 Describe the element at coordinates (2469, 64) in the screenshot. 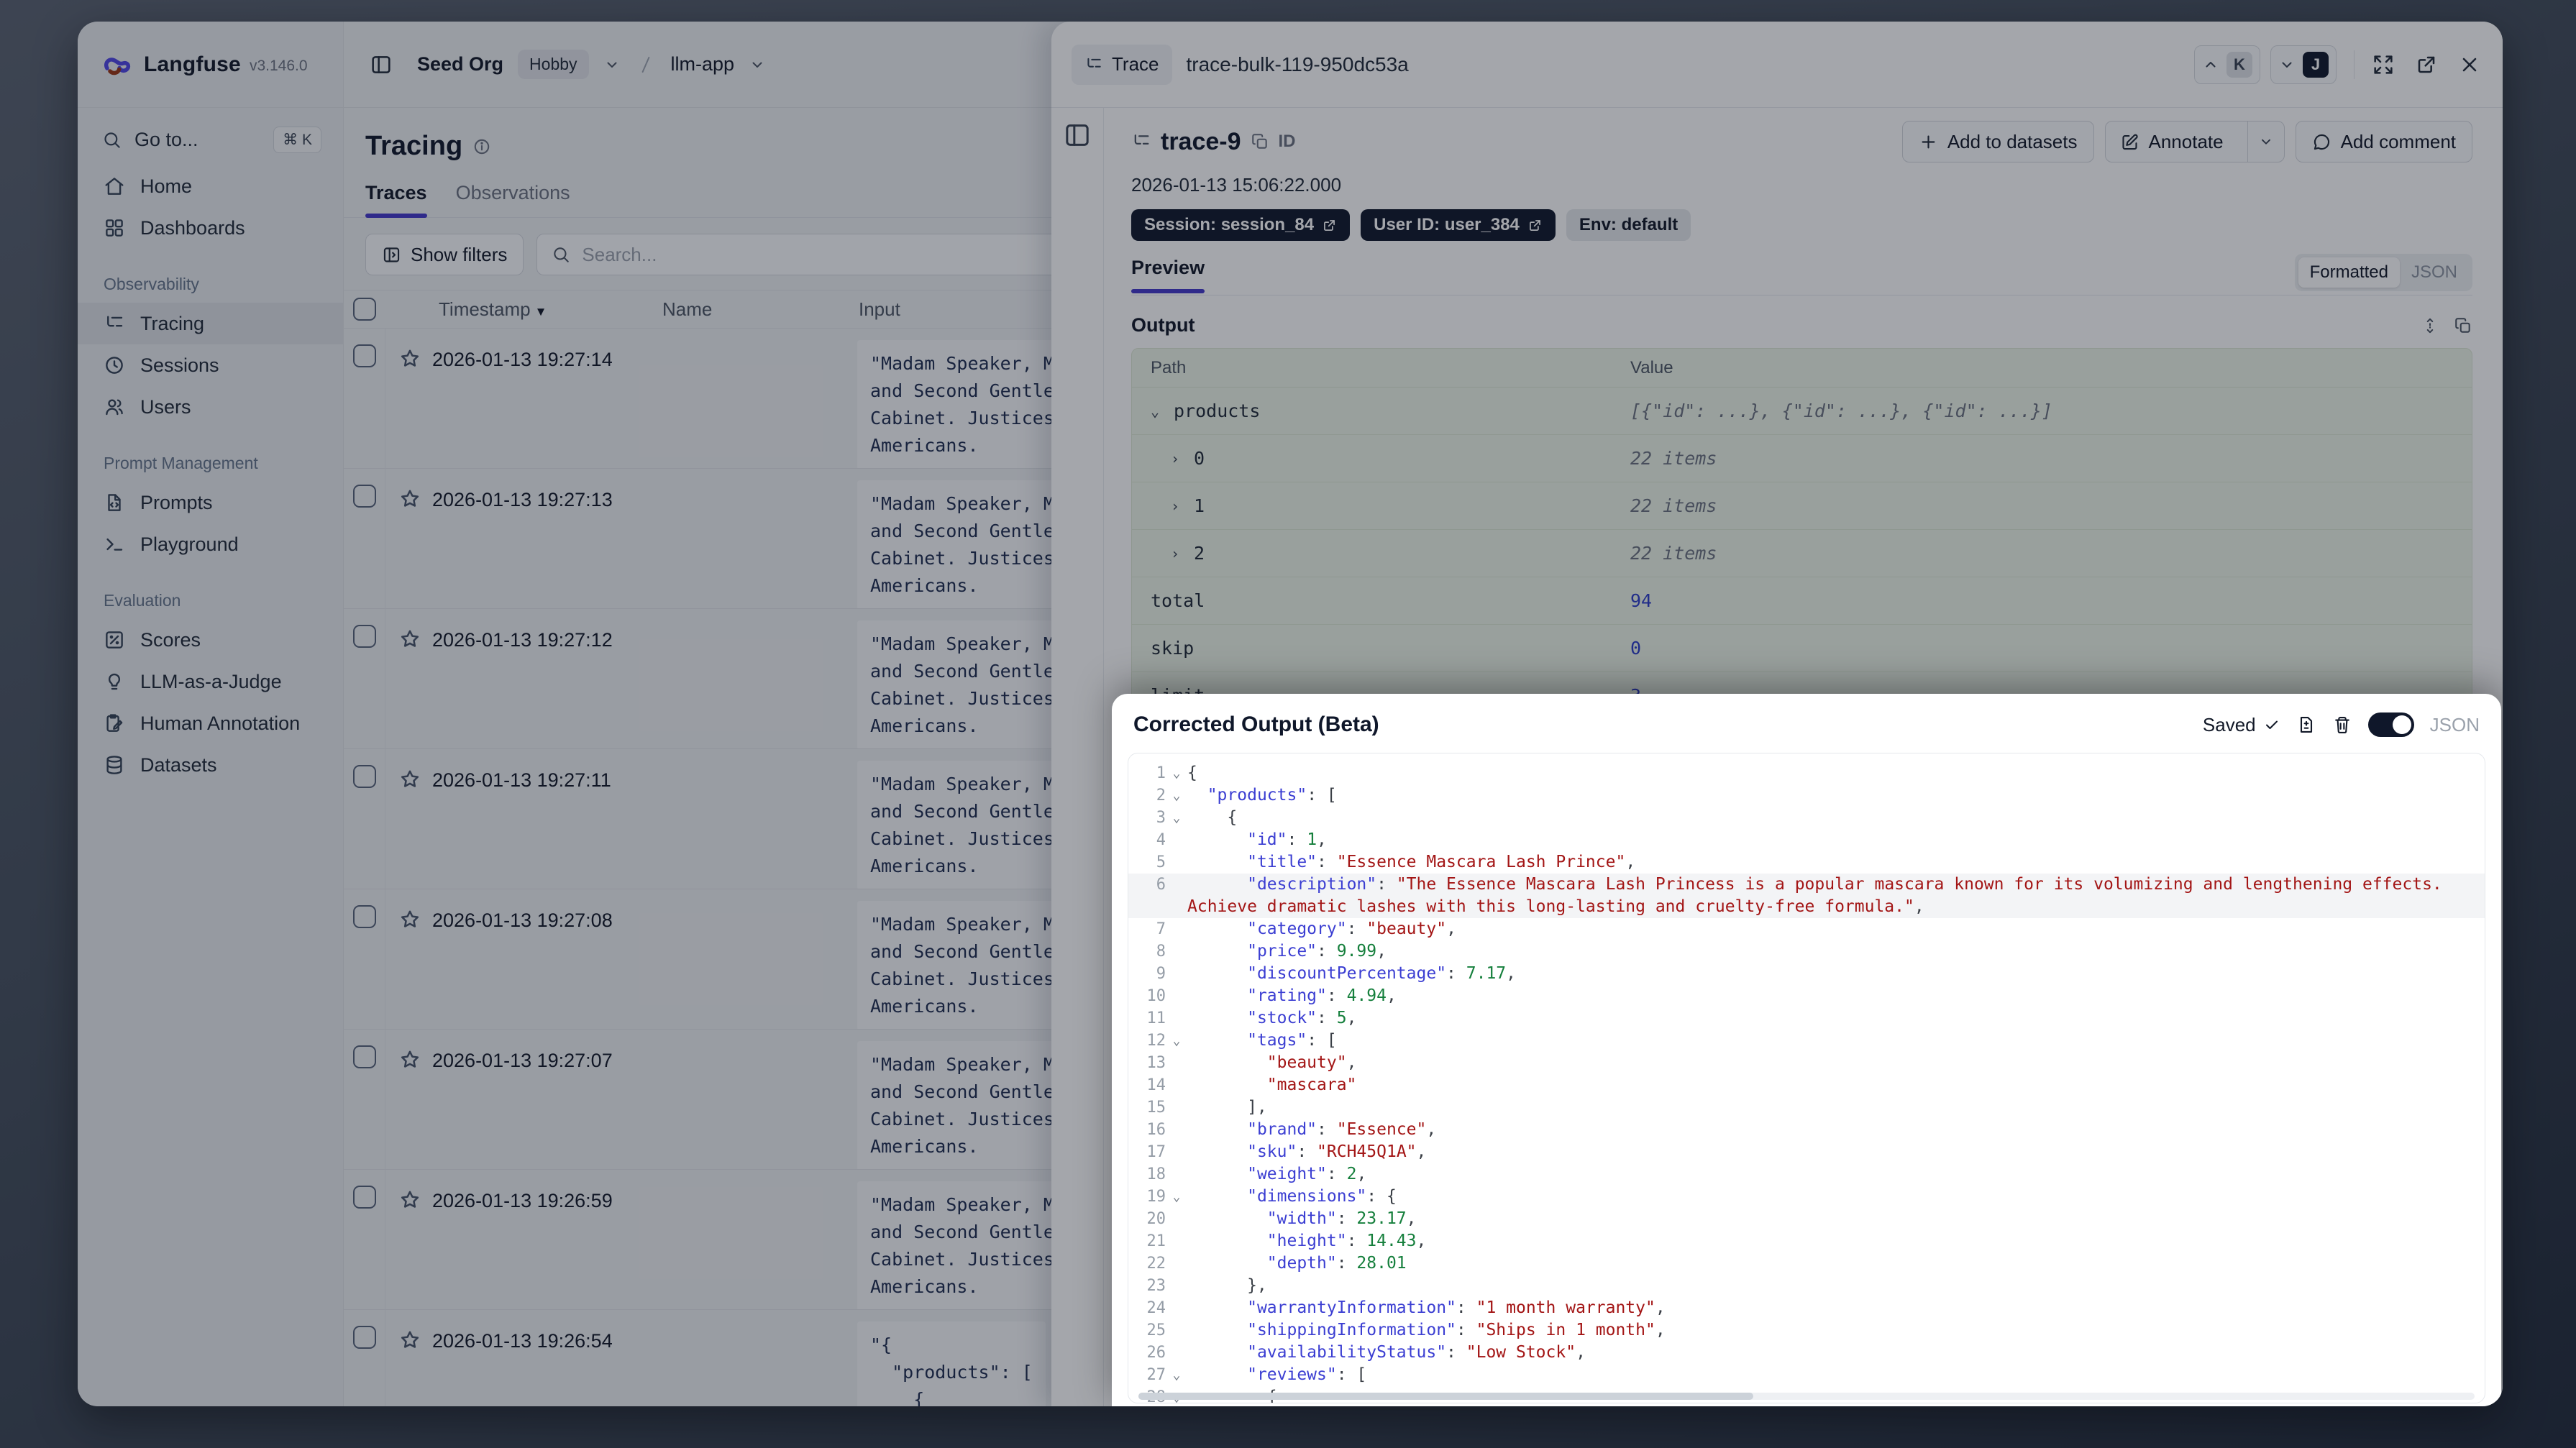

I see `close-icon` at that location.